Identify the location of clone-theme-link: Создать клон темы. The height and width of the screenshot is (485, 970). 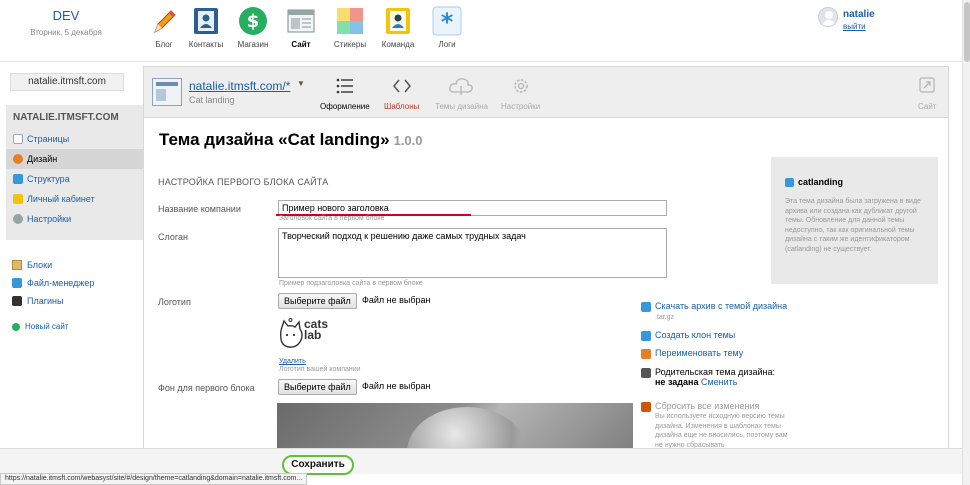
(716, 335).